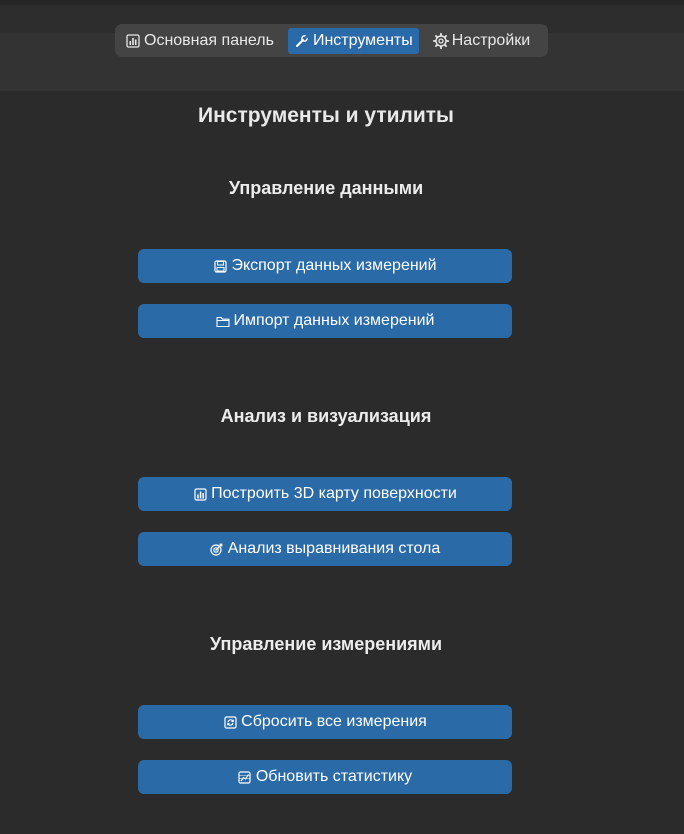 The width and height of the screenshot is (684, 834). What do you see at coordinates (209, 40) in the screenshot?
I see `tab-dashboard-label: Основная панель` at bounding box center [209, 40].